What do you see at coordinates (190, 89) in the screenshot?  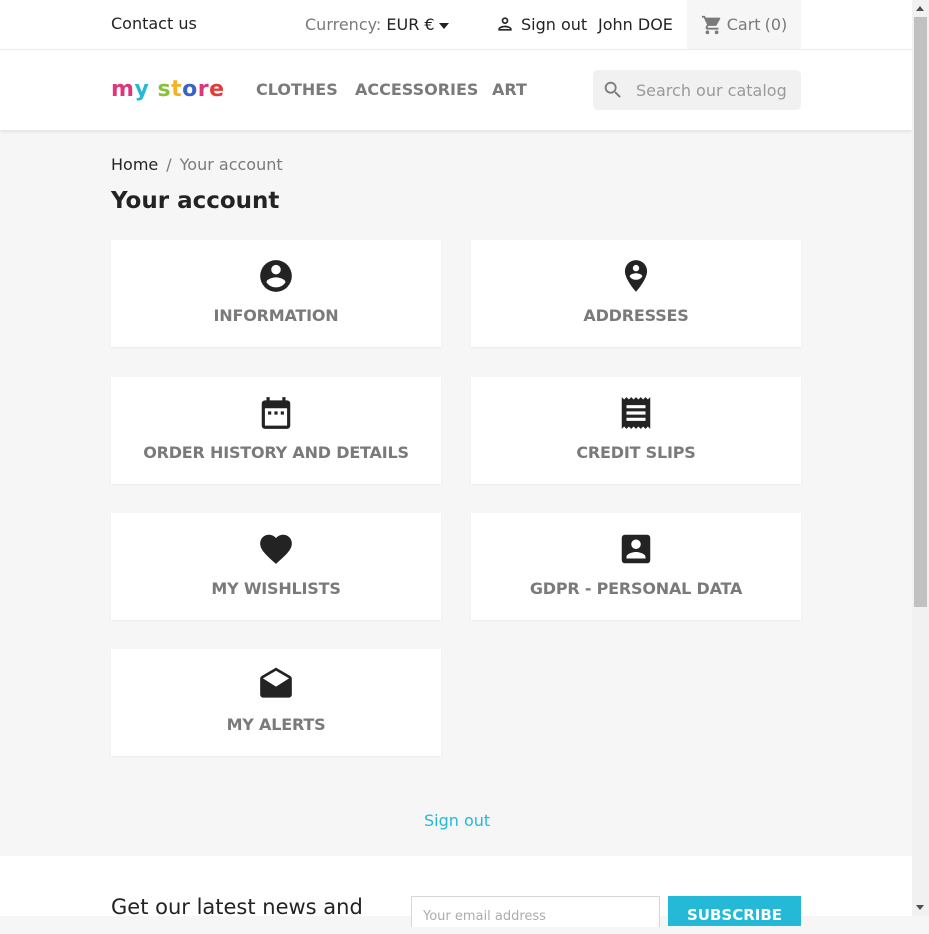 I see `logo-letter: o` at bounding box center [190, 89].